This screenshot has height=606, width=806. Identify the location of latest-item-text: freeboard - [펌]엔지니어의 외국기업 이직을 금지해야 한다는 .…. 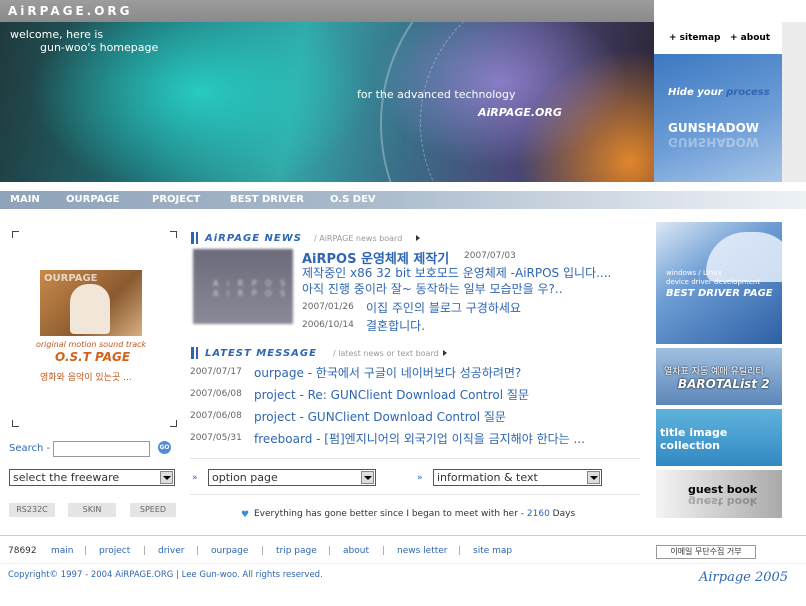
(419, 438).